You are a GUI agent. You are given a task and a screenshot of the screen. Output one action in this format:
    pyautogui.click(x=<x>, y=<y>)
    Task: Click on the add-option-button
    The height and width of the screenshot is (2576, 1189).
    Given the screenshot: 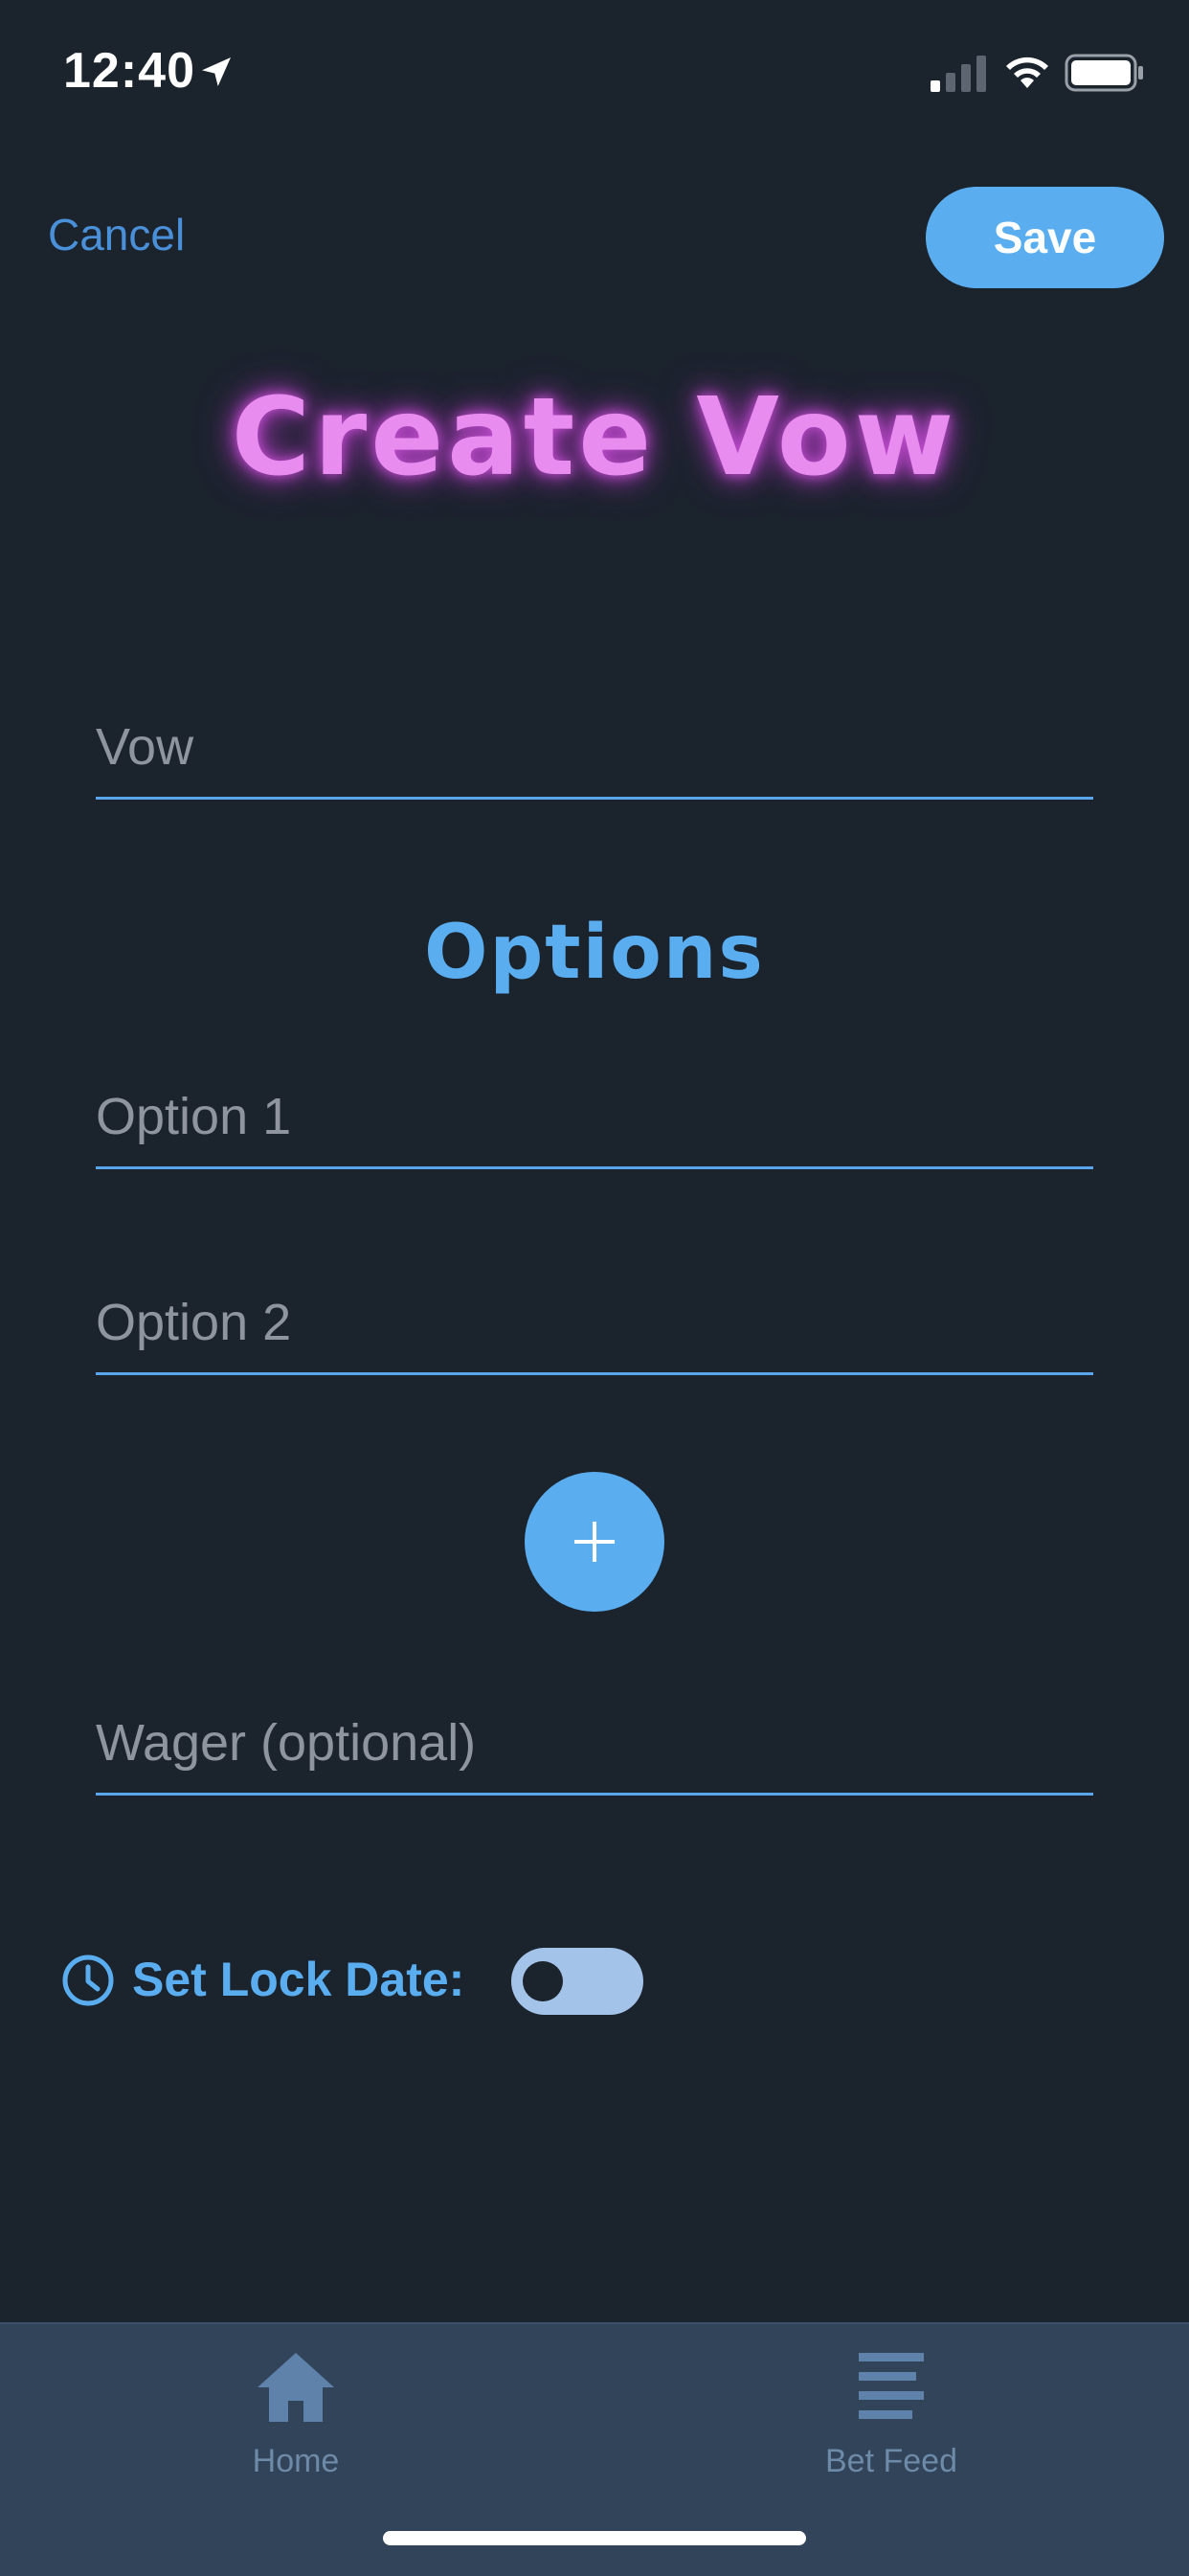 What is the action you would take?
    pyautogui.click(x=594, y=1542)
    